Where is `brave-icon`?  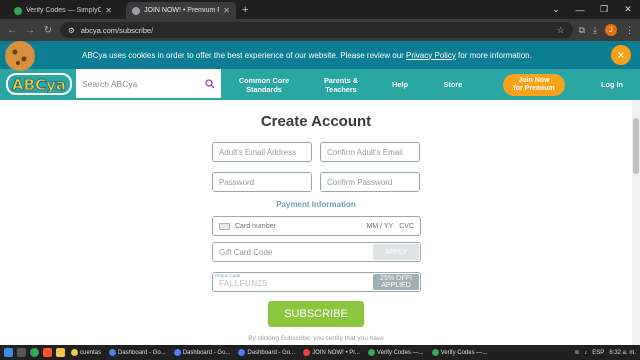 brave-icon is located at coordinates (47, 352).